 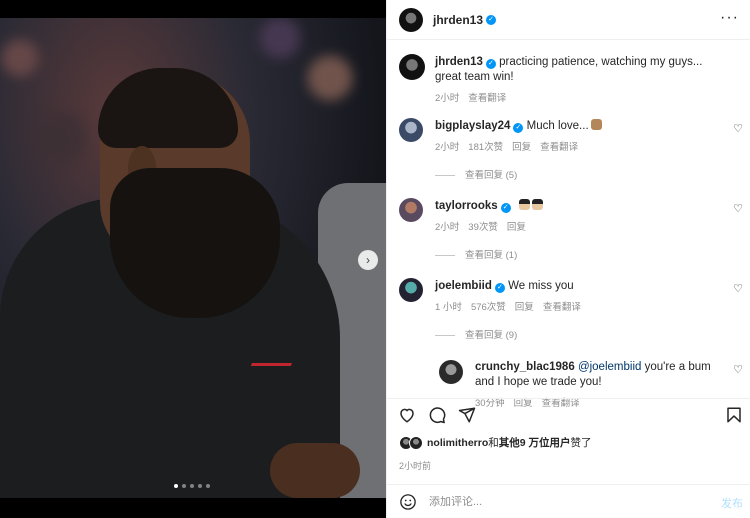 What do you see at coordinates (176, 486) in the screenshot?
I see `carousel-dot-active` at bounding box center [176, 486].